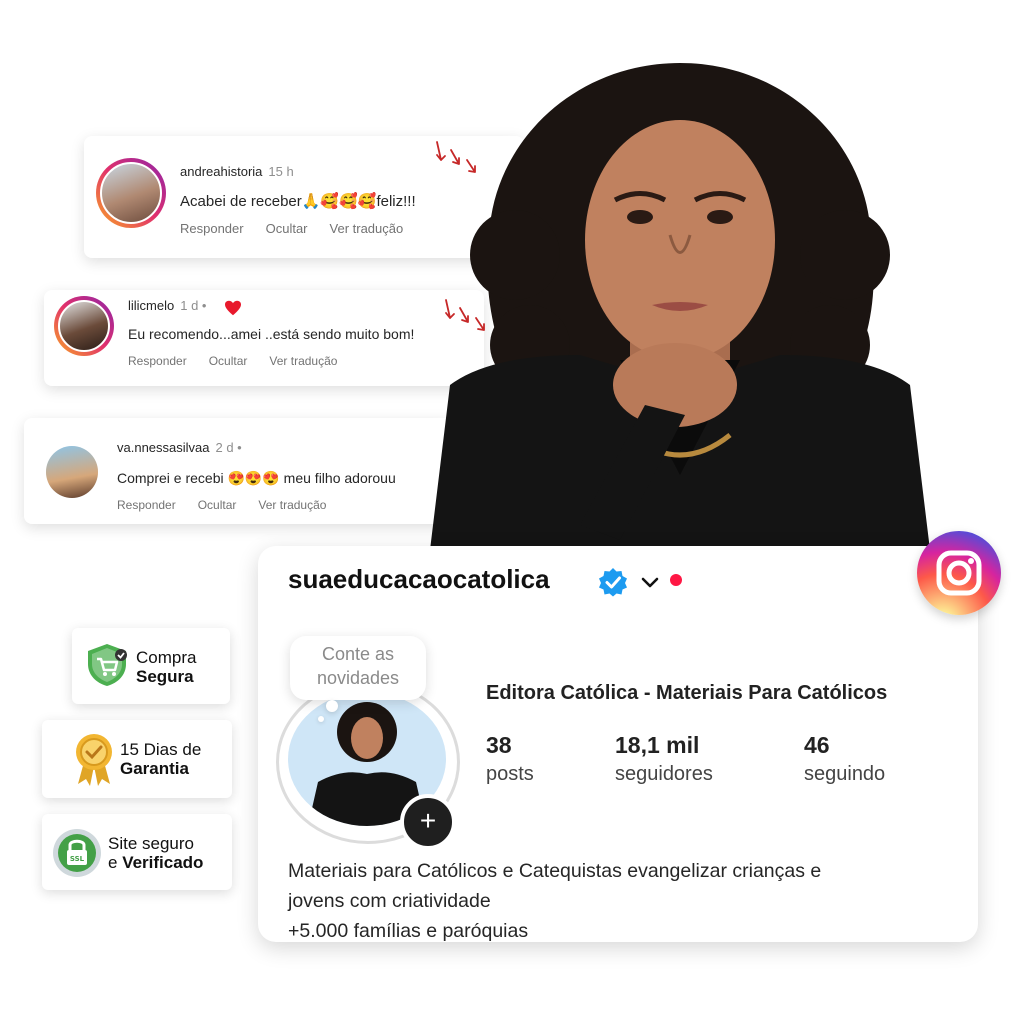  Describe the element at coordinates (233, 308) in the screenshot. I see `heart-icon` at that location.